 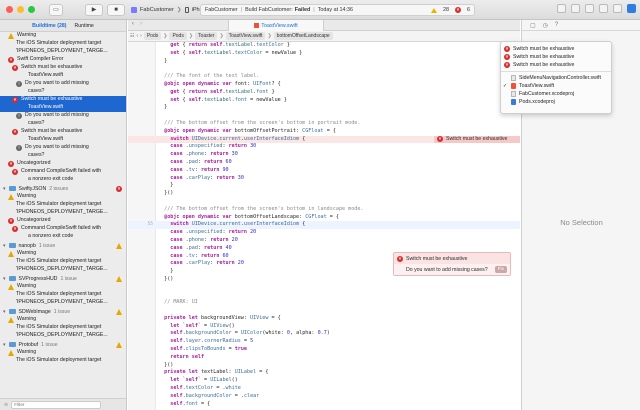 What do you see at coordinates (324, 389) in the screenshot?
I see `code-line: self.textColor = .white` at bounding box center [324, 389].